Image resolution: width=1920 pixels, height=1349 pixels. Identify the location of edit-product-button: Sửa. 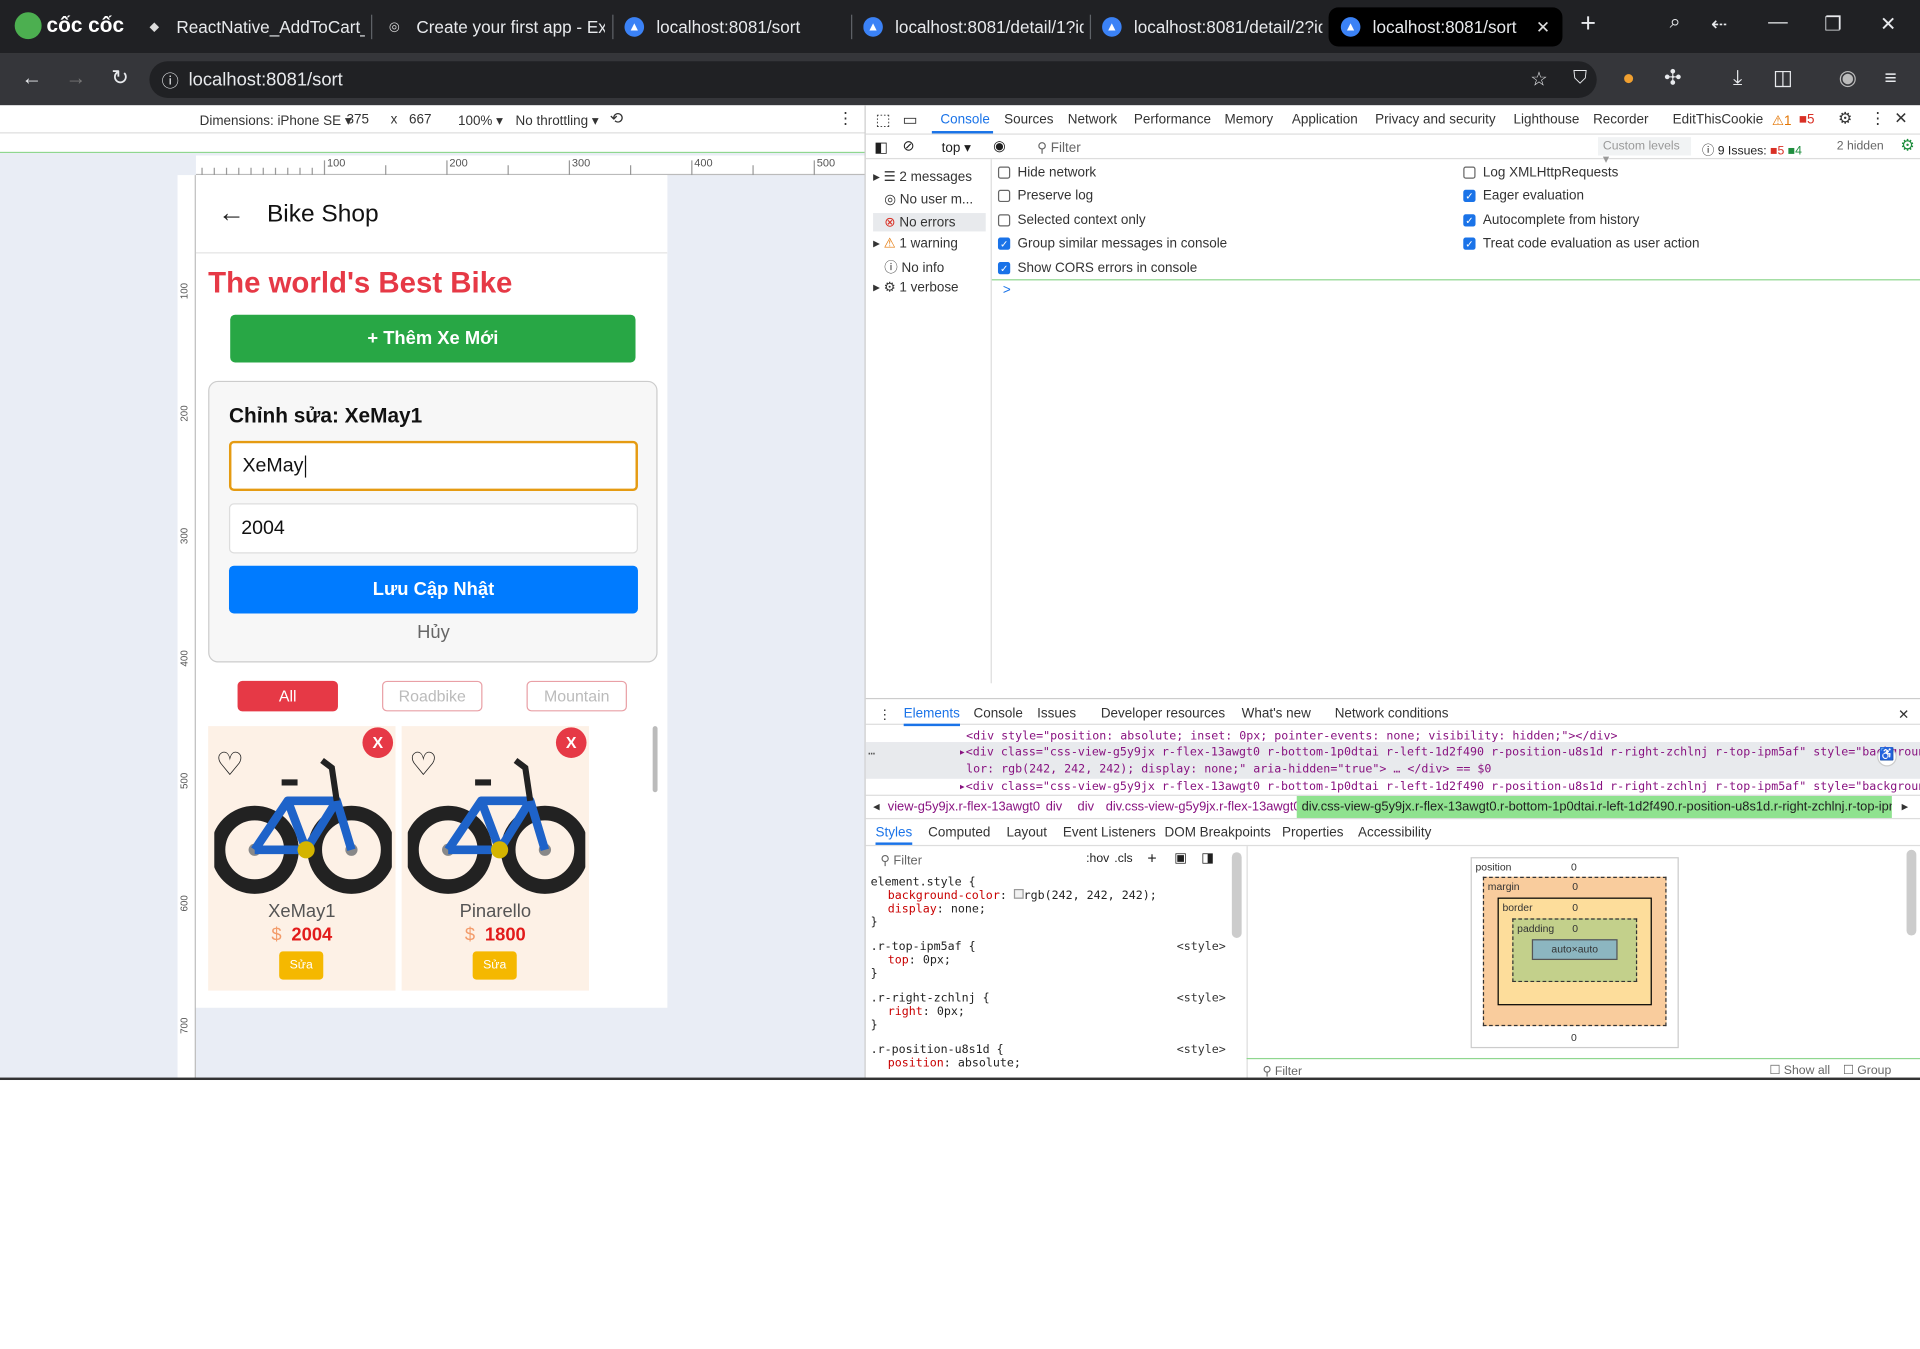
(494, 965).